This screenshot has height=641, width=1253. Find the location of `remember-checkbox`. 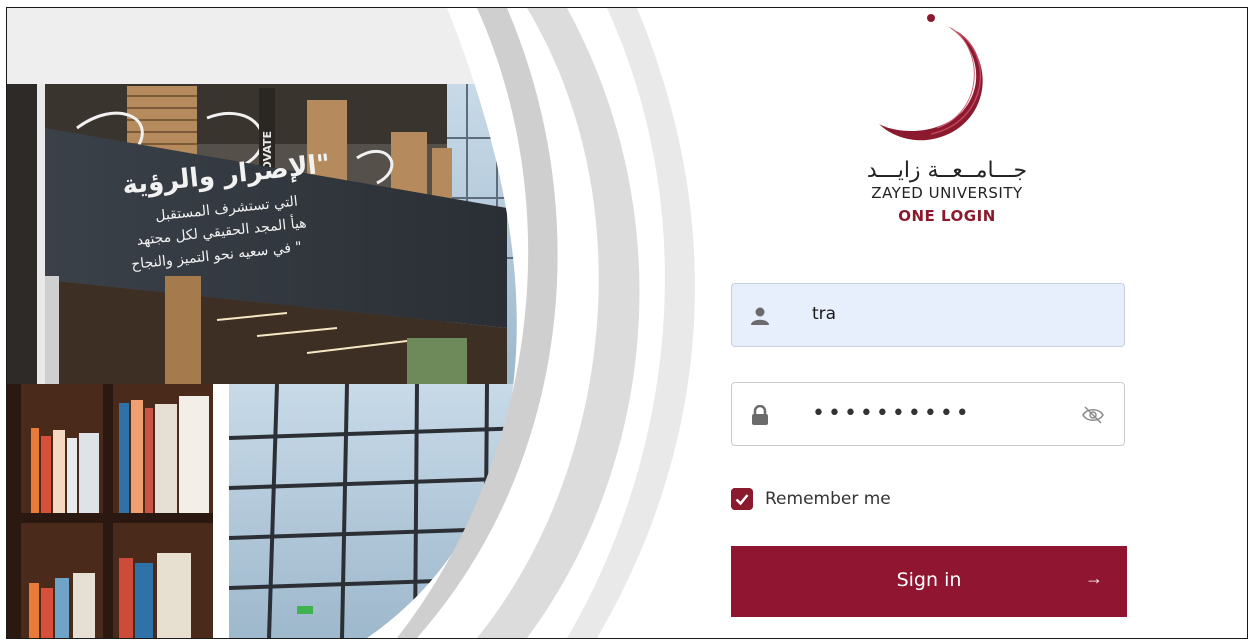

remember-checkbox is located at coordinates (742, 499).